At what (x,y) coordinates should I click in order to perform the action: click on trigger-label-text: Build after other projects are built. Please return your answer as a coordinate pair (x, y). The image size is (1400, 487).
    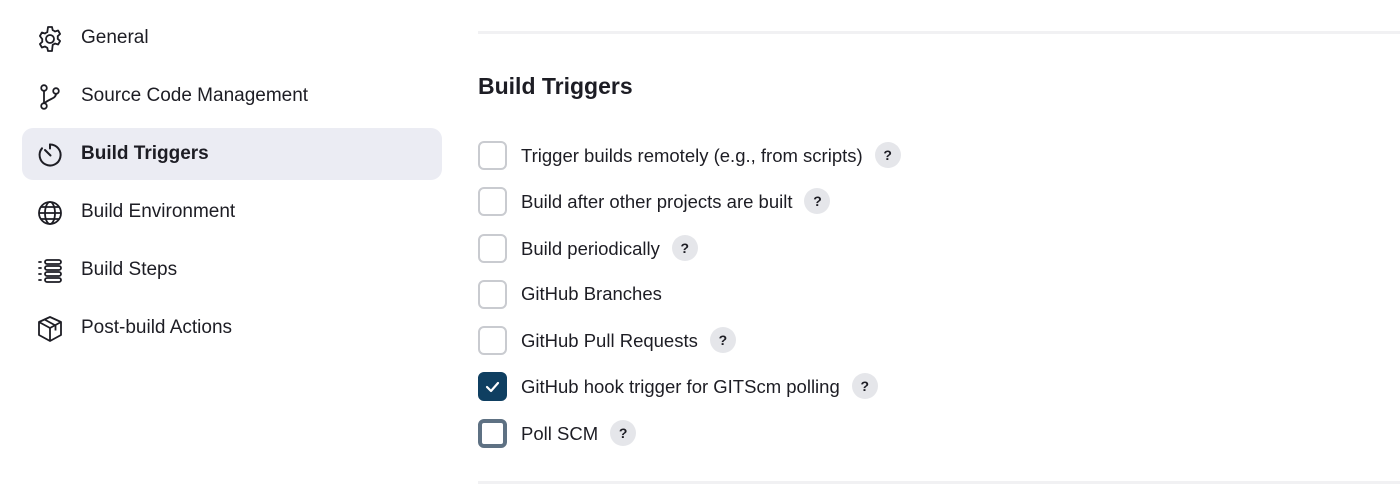
    Looking at the image, I should click on (657, 202).